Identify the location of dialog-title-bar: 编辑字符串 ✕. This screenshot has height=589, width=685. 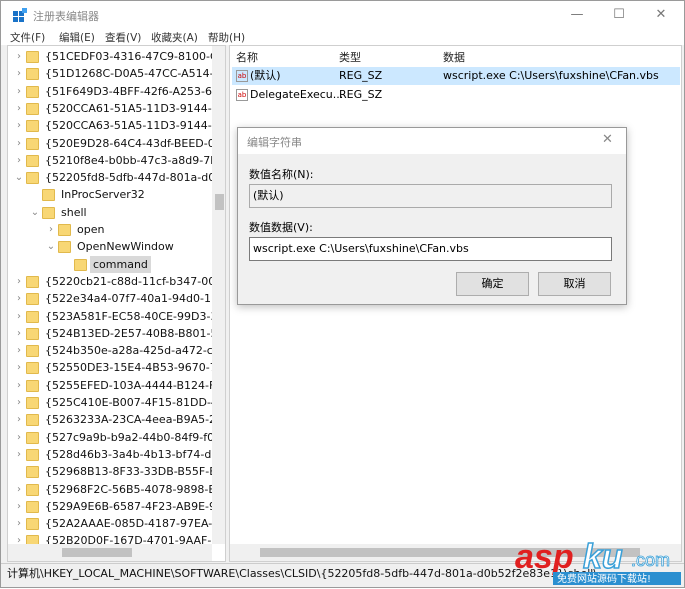
(432, 141).